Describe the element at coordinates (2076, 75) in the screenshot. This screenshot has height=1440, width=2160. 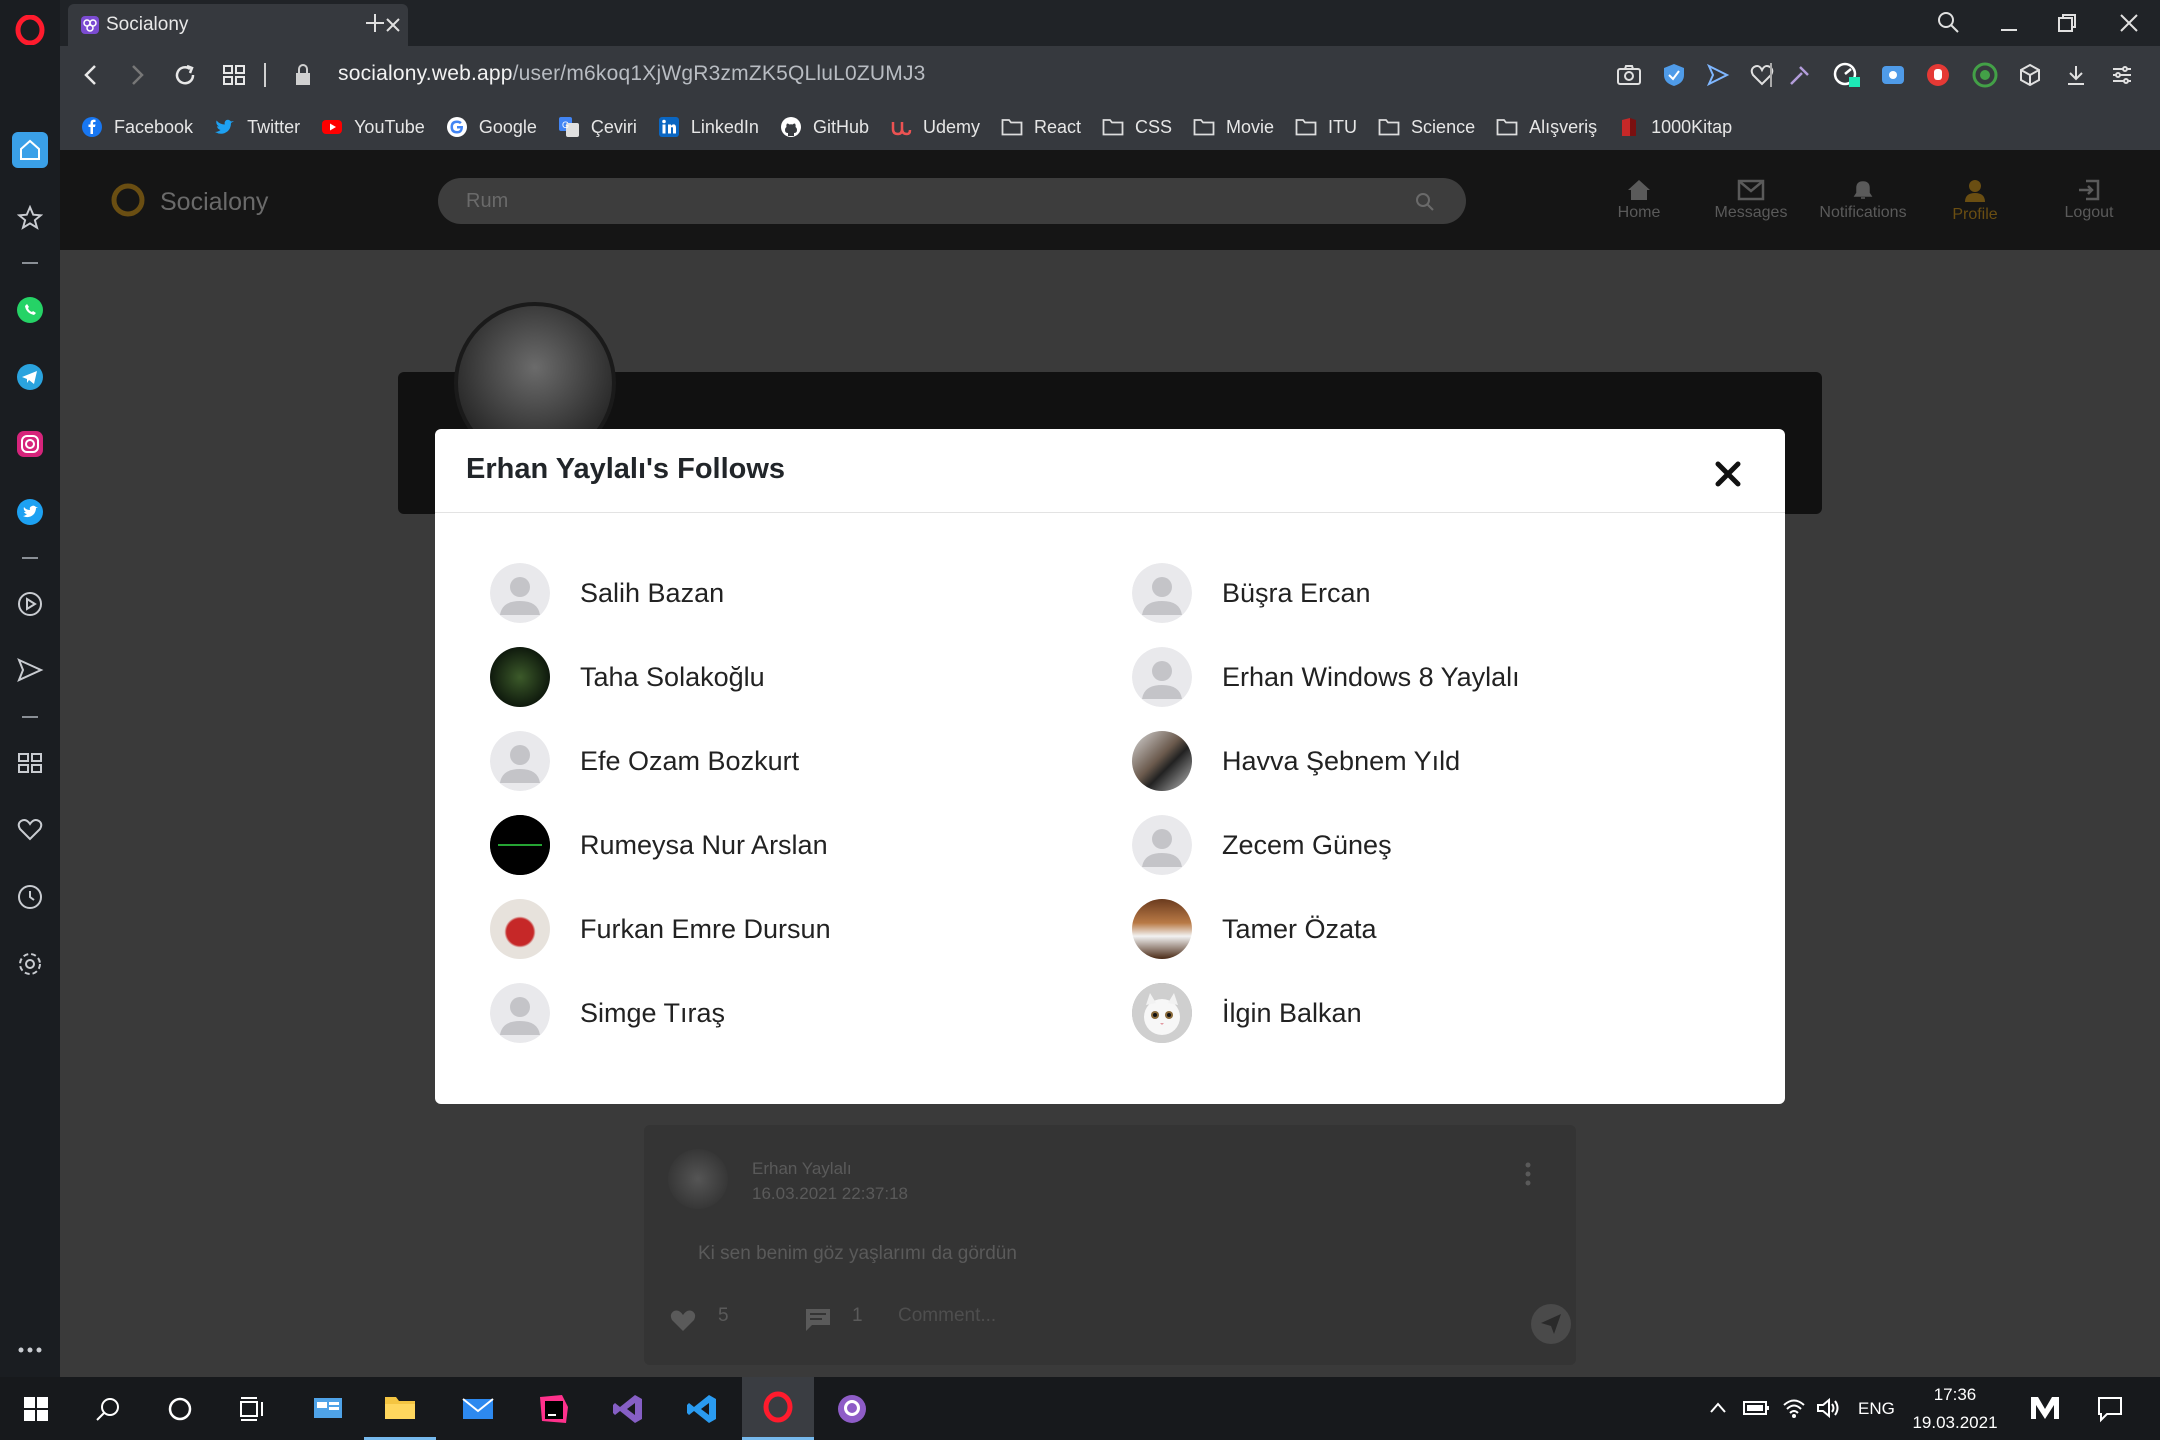
I see `download-icon` at that location.